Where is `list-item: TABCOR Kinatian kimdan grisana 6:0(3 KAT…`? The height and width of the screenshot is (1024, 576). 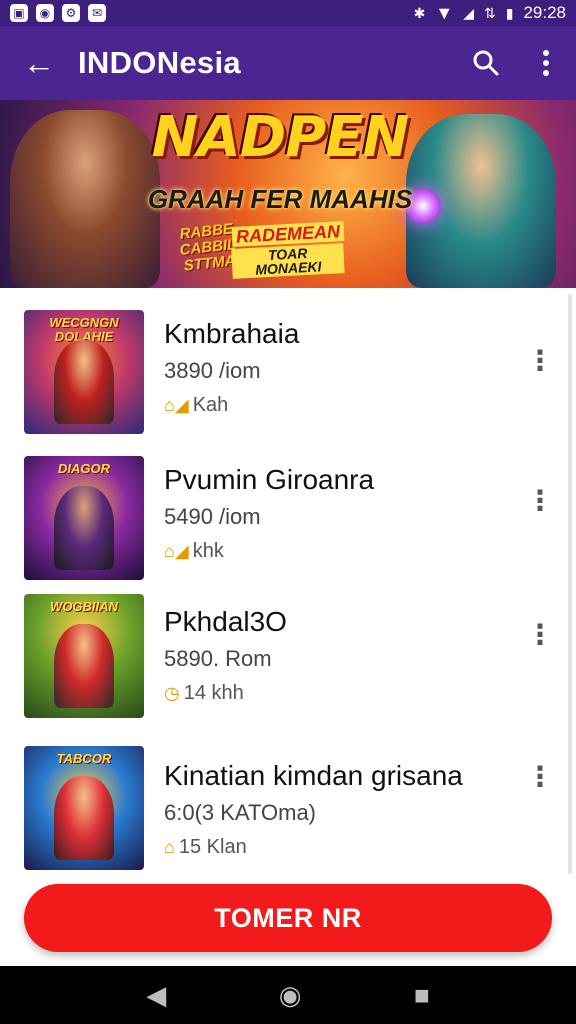
list-item: TABCOR Kinatian kimdan grisana 6:0(3 KAT… is located at coordinates (288, 816).